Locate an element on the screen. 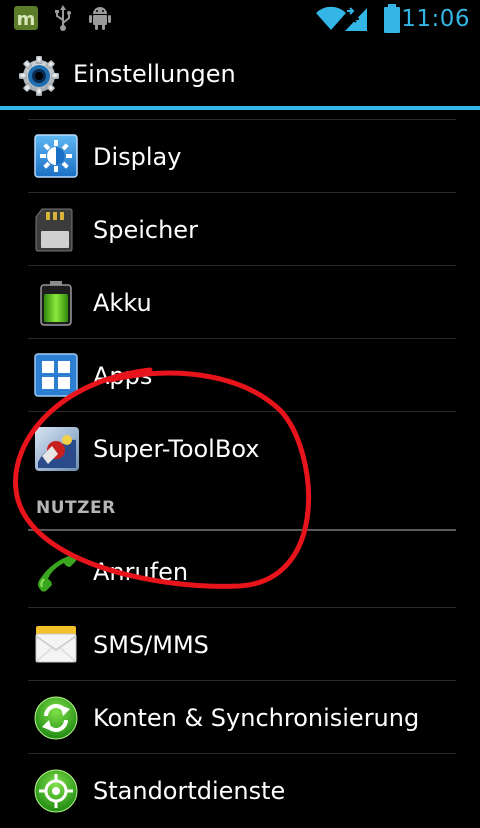 Image resolution: width=480 pixels, height=828 pixels. settings-item-sms-mms: SMS/MMS is located at coordinates (240, 645).